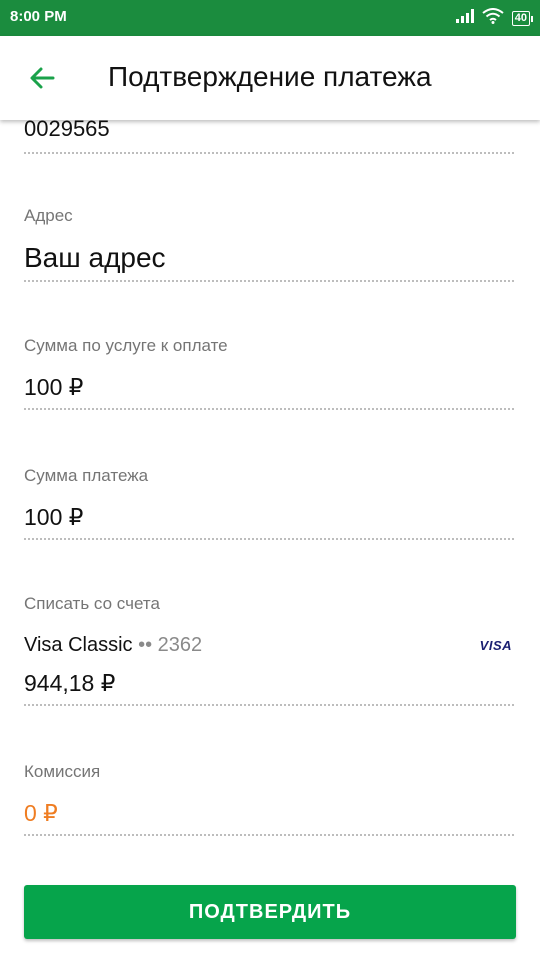 This screenshot has width=540, height=960. What do you see at coordinates (38, 16) in the screenshot?
I see `status-time: 8:00 PM` at bounding box center [38, 16].